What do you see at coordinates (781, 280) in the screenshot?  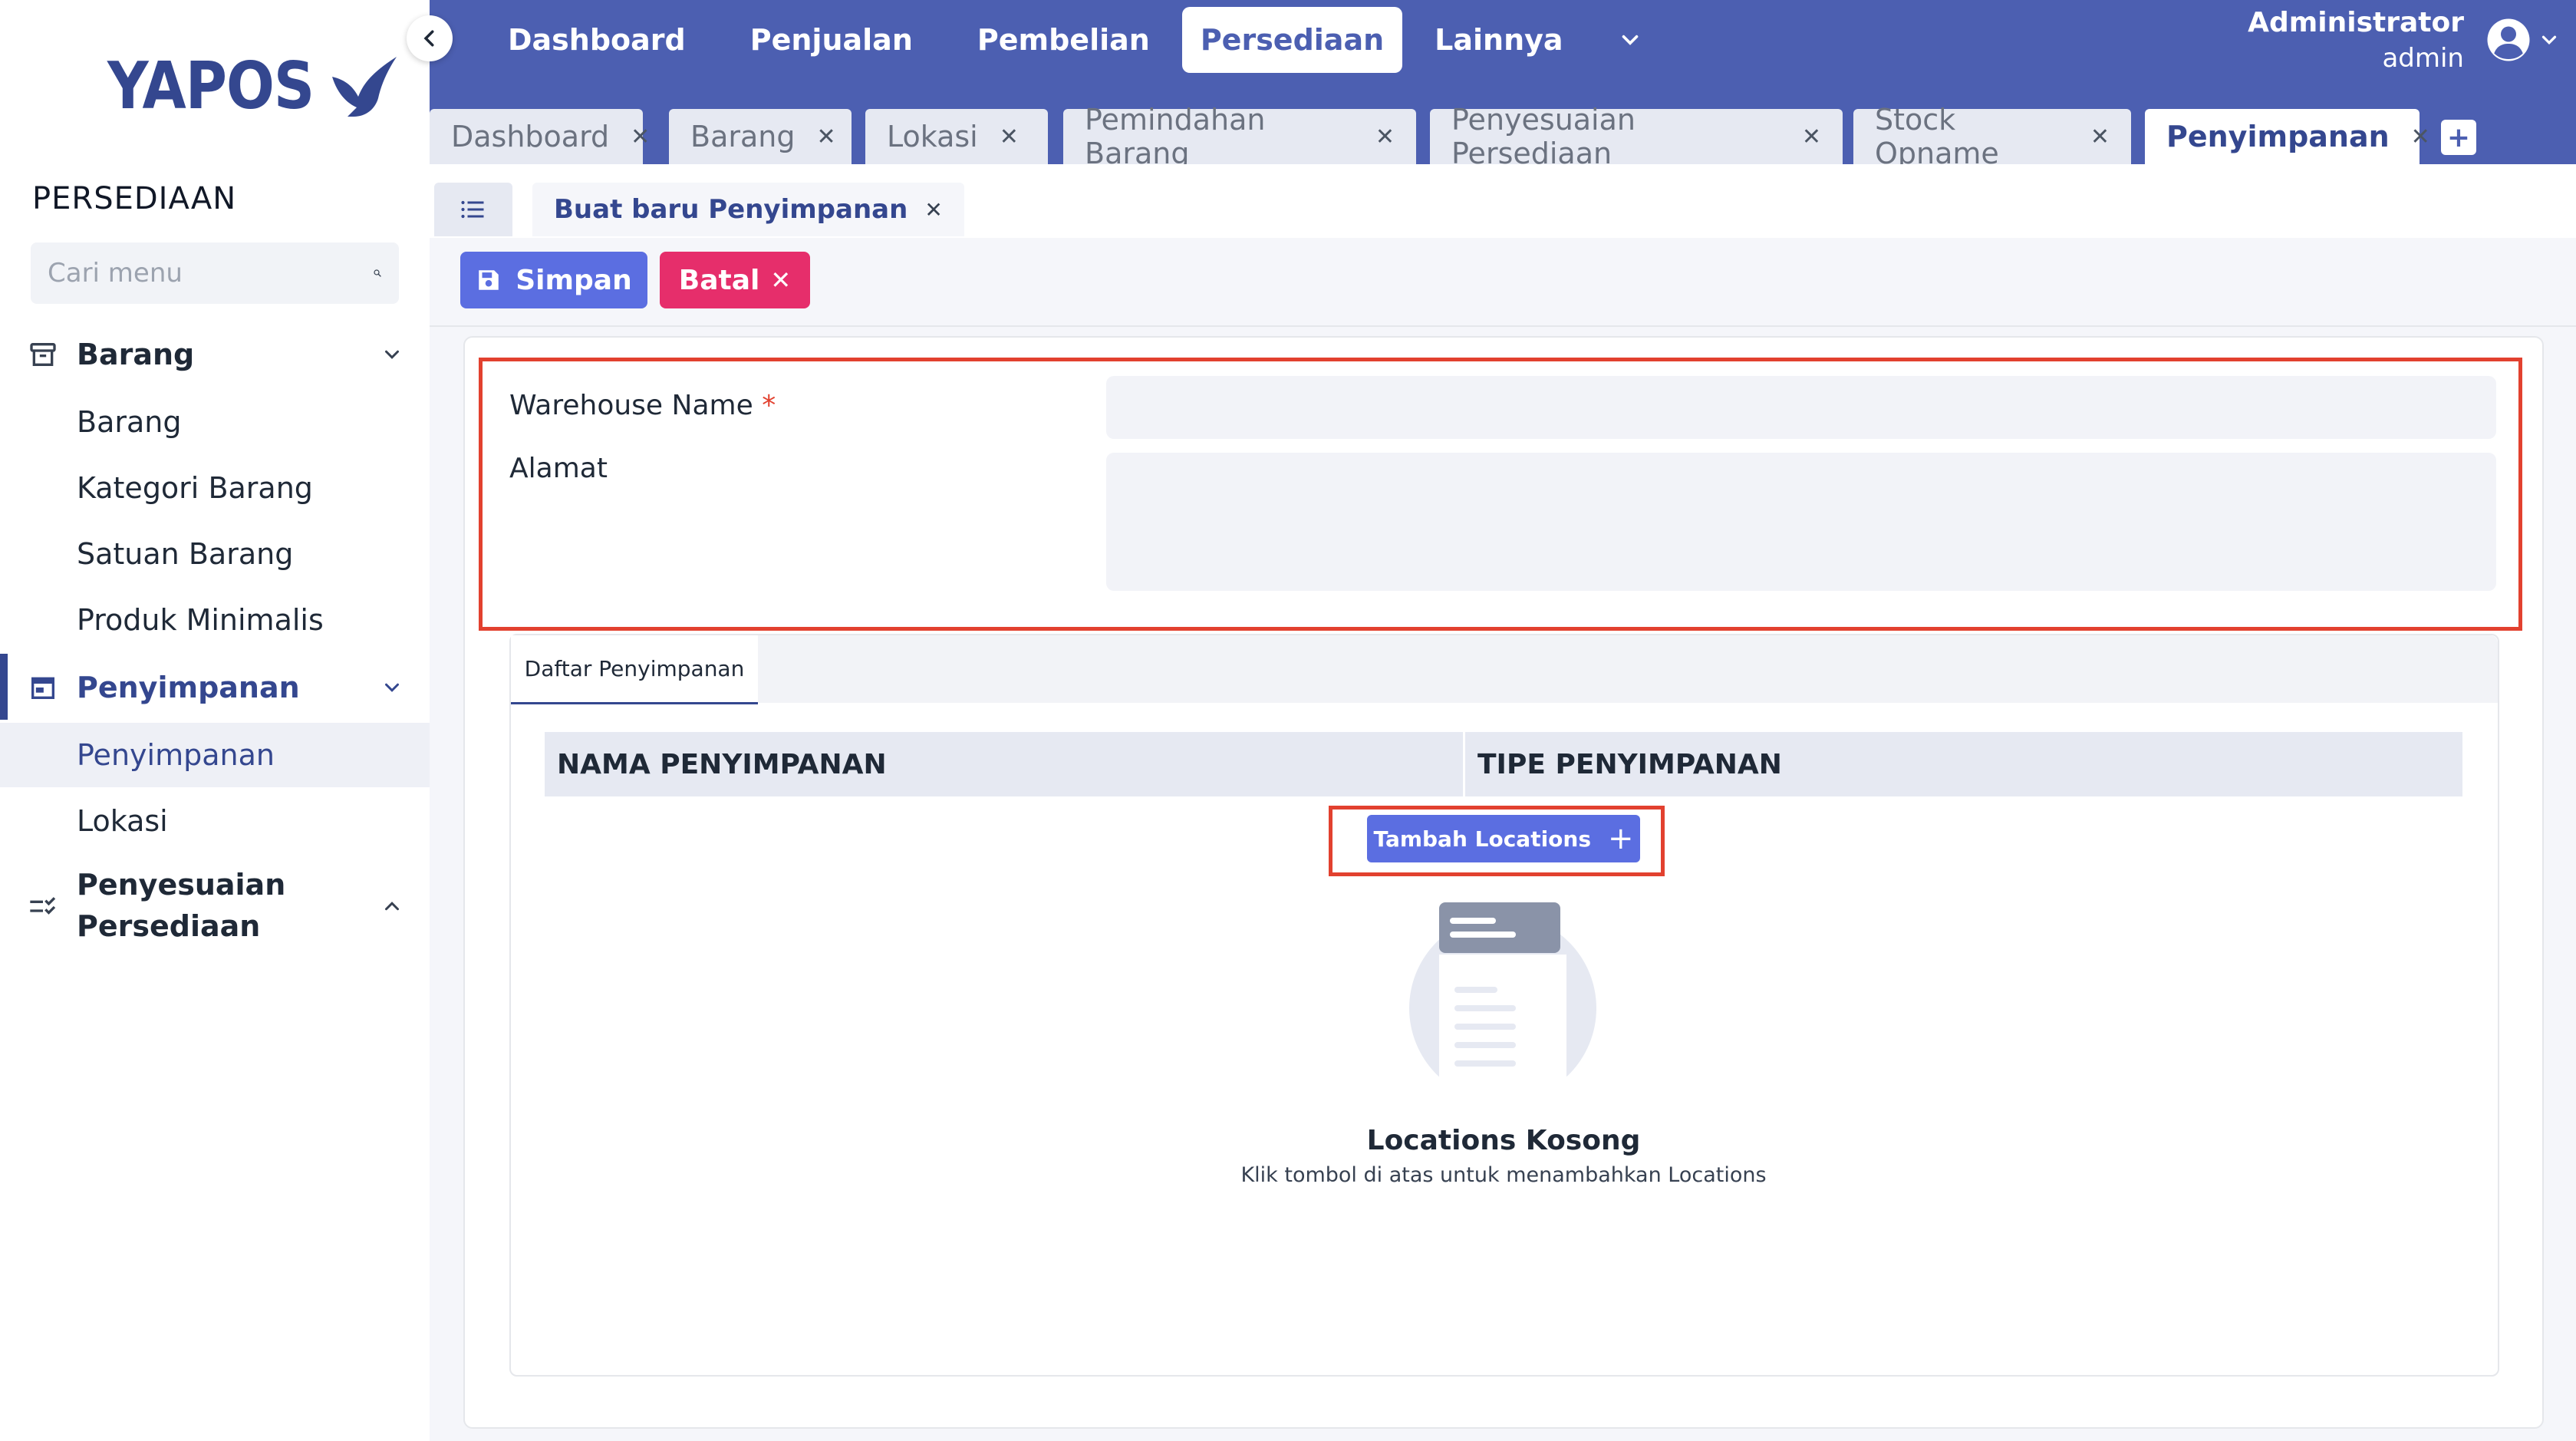 I see `close-icon: ✕` at bounding box center [781, 280].